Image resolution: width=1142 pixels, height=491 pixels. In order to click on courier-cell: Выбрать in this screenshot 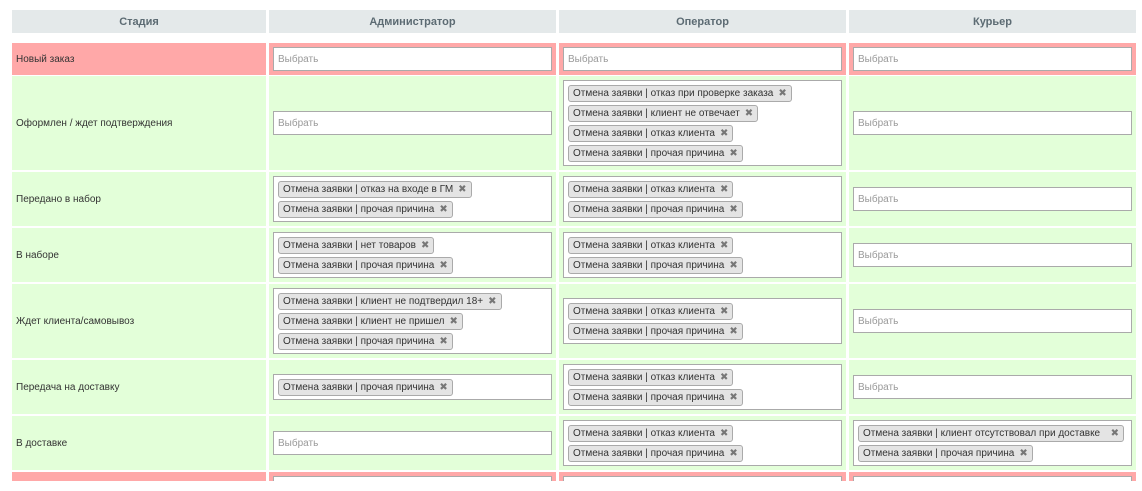, I will do `click(992, 59)`.